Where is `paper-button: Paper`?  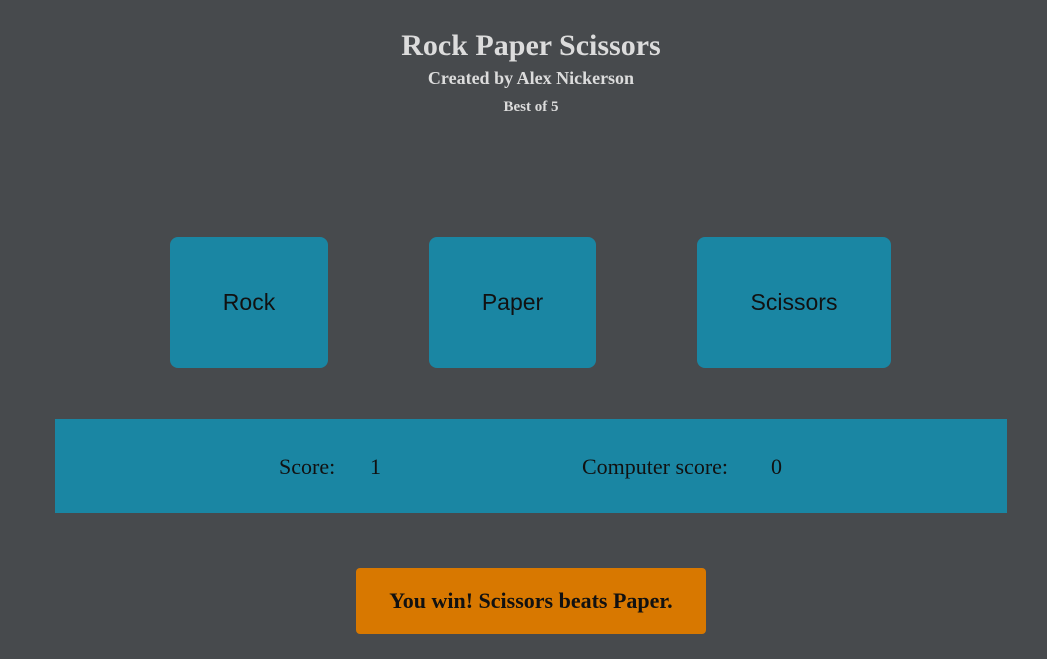 paper-button: Paper is located at coordinates (512, 302).